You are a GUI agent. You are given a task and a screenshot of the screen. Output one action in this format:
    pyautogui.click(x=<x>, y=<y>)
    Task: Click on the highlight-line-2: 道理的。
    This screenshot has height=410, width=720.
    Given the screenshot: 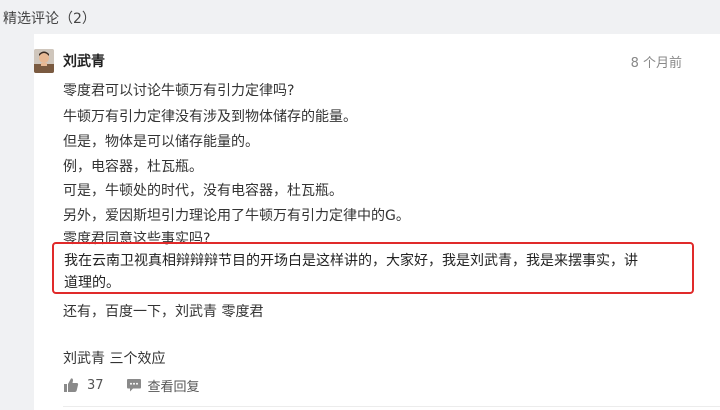 What is the action you would take?
    pyautogui.click(x=92, y=283)
    